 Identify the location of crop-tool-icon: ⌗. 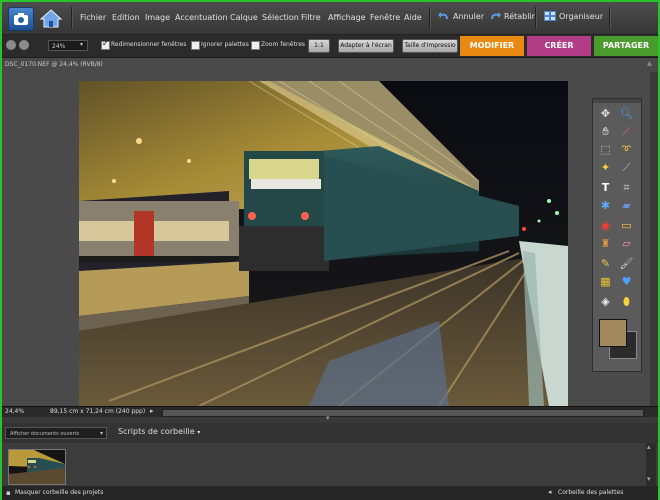
(626, 187).